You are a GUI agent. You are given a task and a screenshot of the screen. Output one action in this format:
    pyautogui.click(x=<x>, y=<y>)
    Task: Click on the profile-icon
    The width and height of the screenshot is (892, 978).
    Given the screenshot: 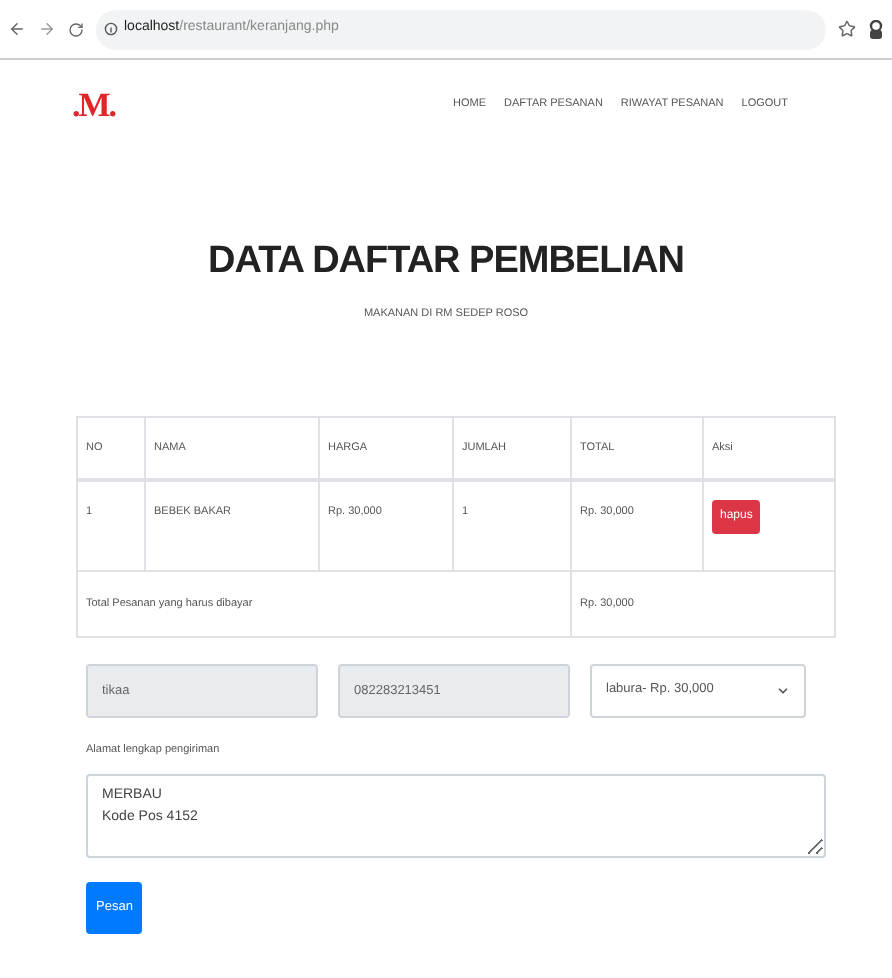 What is the action you would take?
    pyautogui.click(x=876, y=29)
    